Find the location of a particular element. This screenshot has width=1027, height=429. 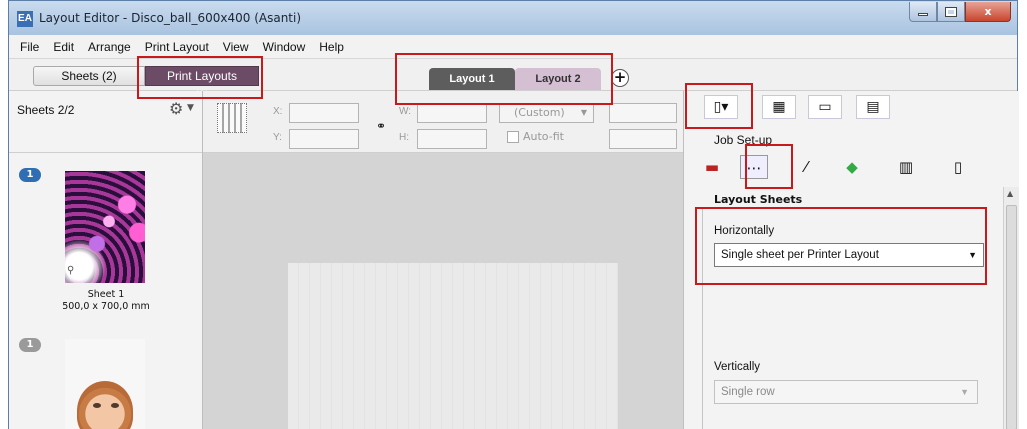

autofit-checkbox: Auto-fit is located at coordinates (535, 136).